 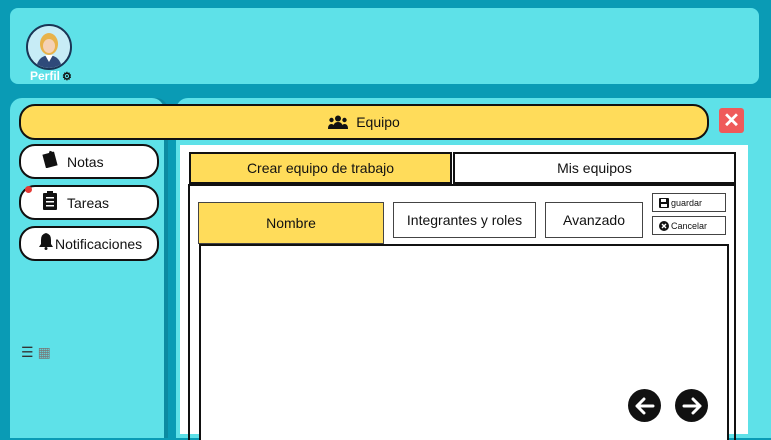 I want to click on notes-icon, so click(x=50, y=161).